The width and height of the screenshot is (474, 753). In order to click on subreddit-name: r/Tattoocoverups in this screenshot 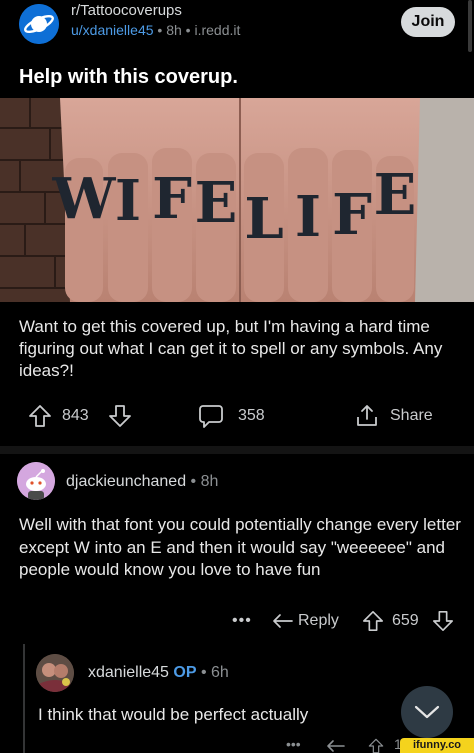, I will do `click(126, 10)`.